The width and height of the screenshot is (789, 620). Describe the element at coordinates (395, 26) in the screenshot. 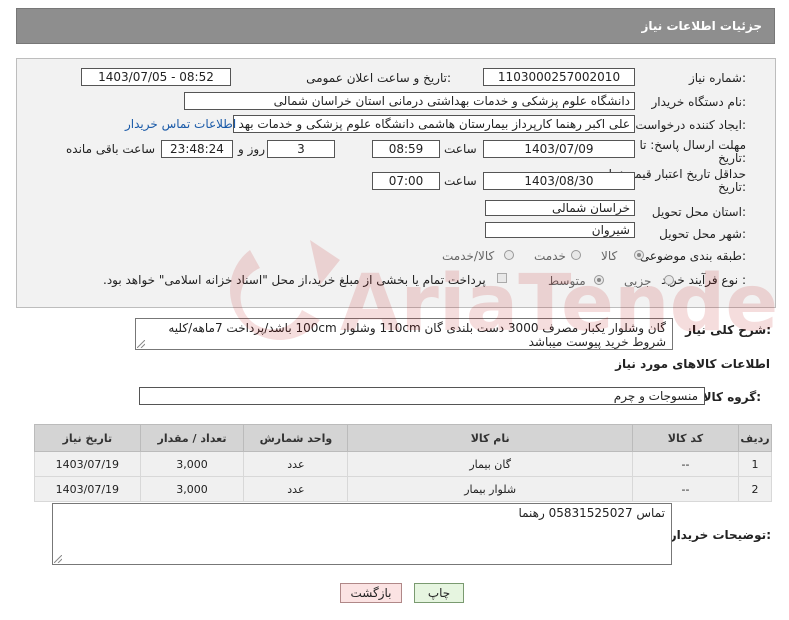

I see `header-bar: جزئیات اطلاعات نیاز` at that location.